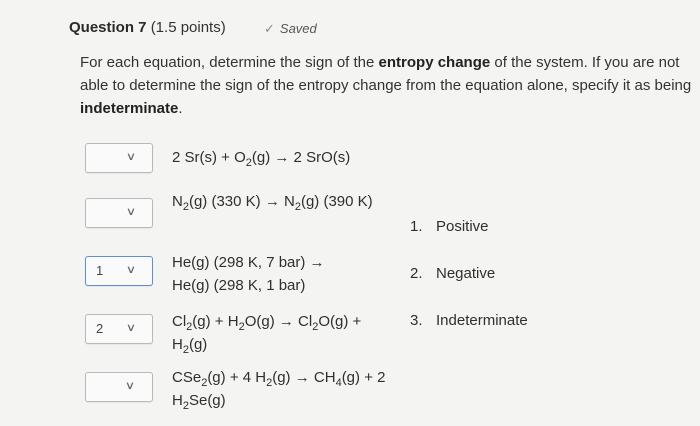  Describe the element at coordinates (215, 321) in the screenshot. I see `eq-text: (g) + H` at that location.